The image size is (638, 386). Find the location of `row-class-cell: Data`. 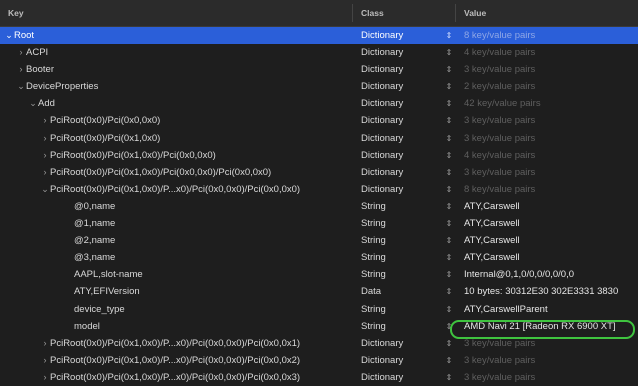

row-class-cell: Data is located at coordinates (398, 291).